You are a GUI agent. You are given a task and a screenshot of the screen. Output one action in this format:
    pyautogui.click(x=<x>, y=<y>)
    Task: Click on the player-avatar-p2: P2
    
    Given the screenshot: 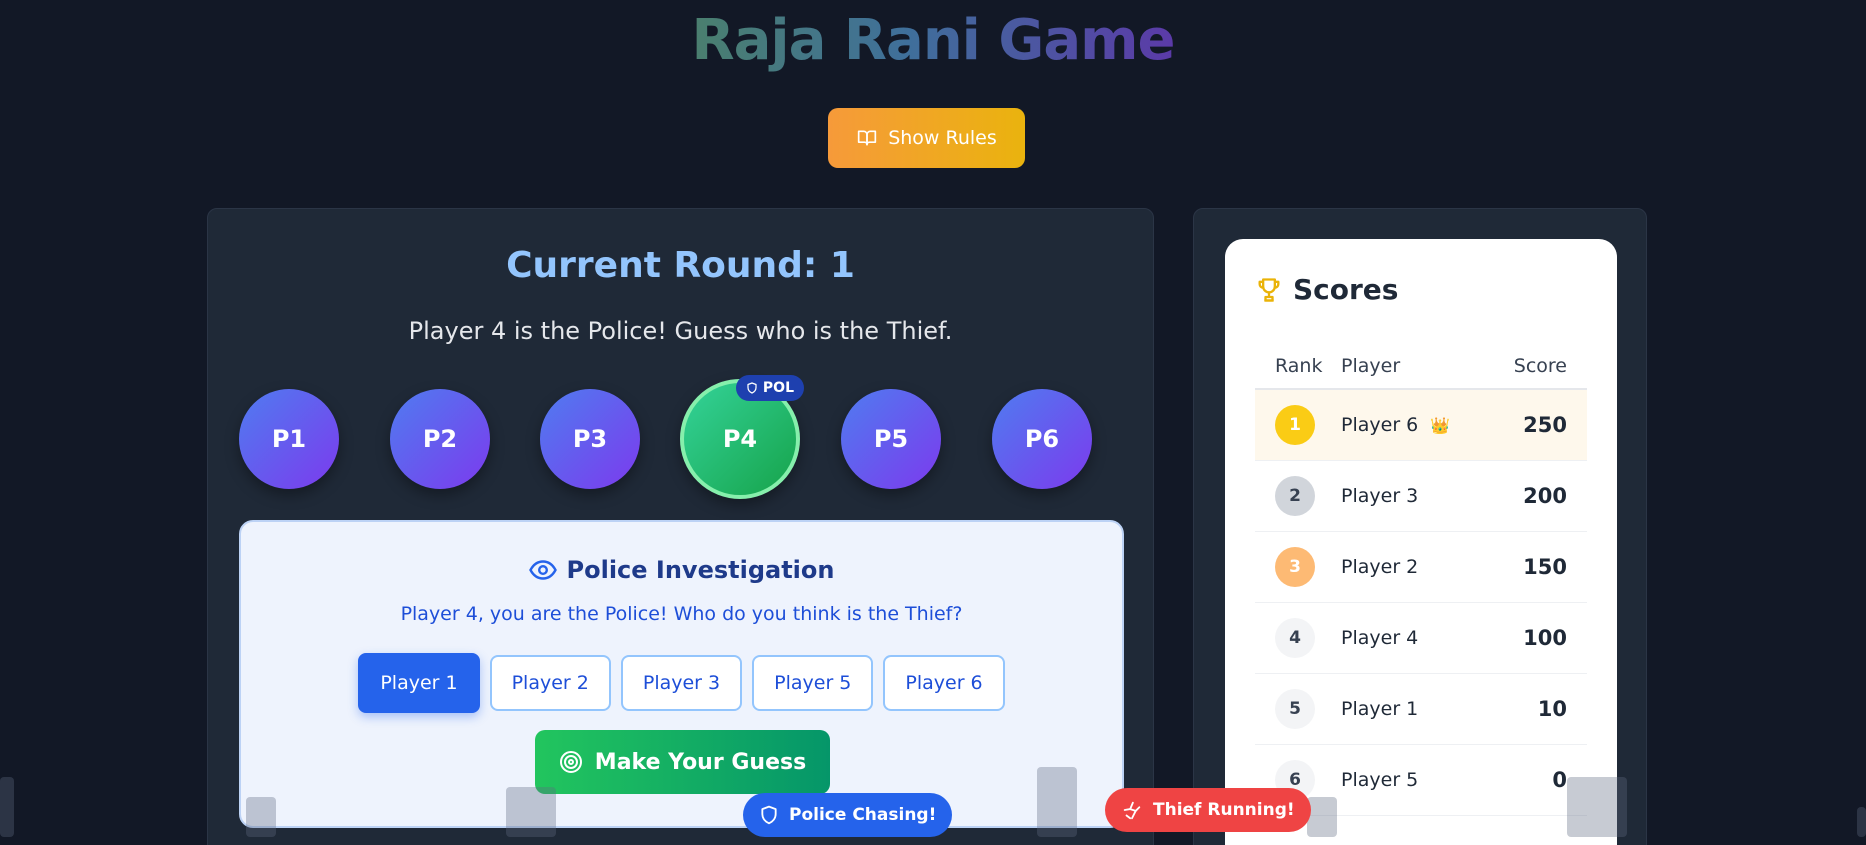 What is the action you would take?
    pyautogui.click(x=440, y=439)
    